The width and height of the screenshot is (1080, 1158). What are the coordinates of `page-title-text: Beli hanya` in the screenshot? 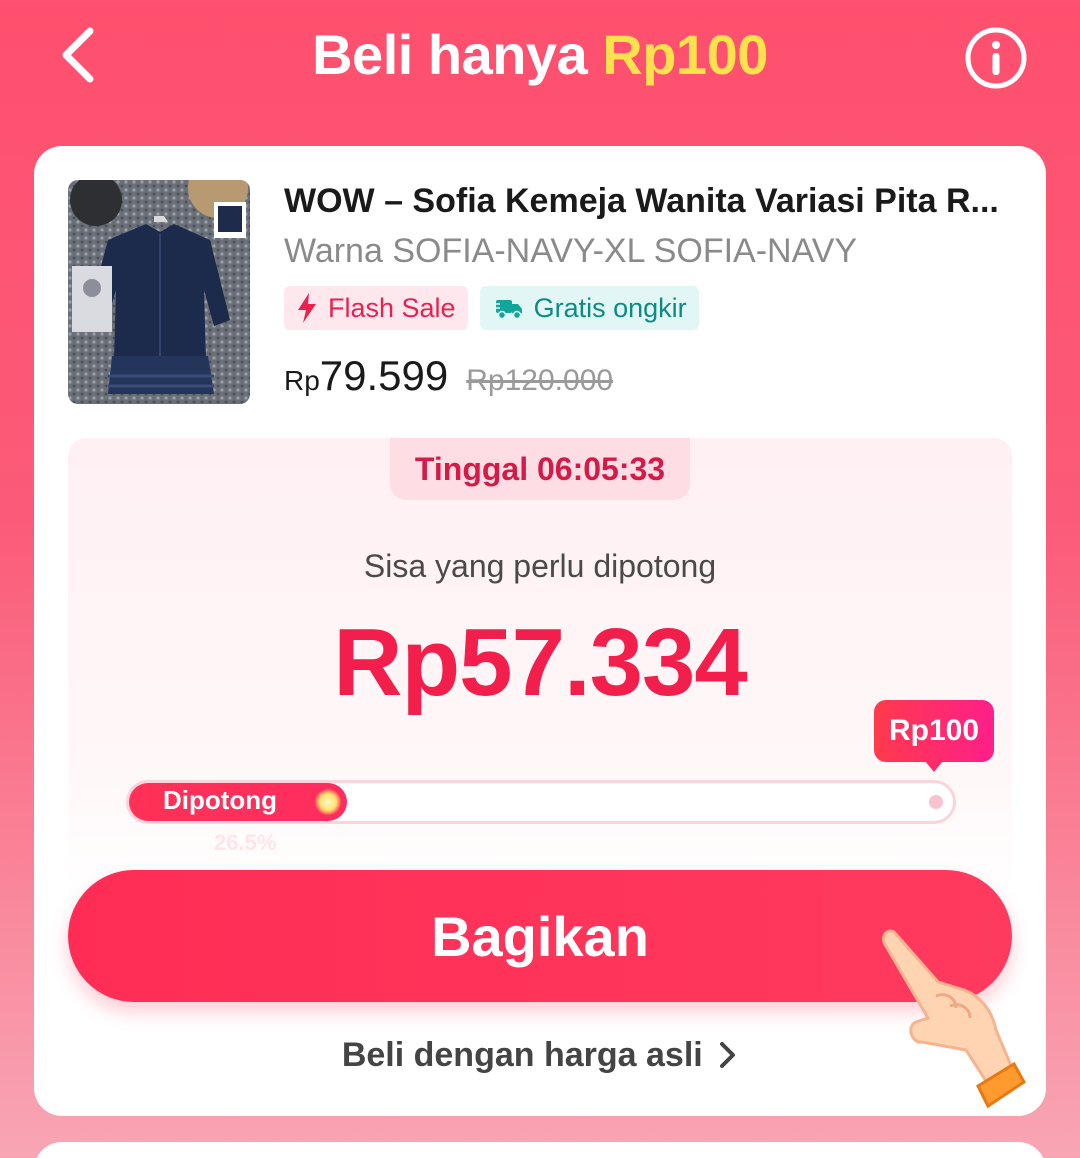 It's located at (457, 54).